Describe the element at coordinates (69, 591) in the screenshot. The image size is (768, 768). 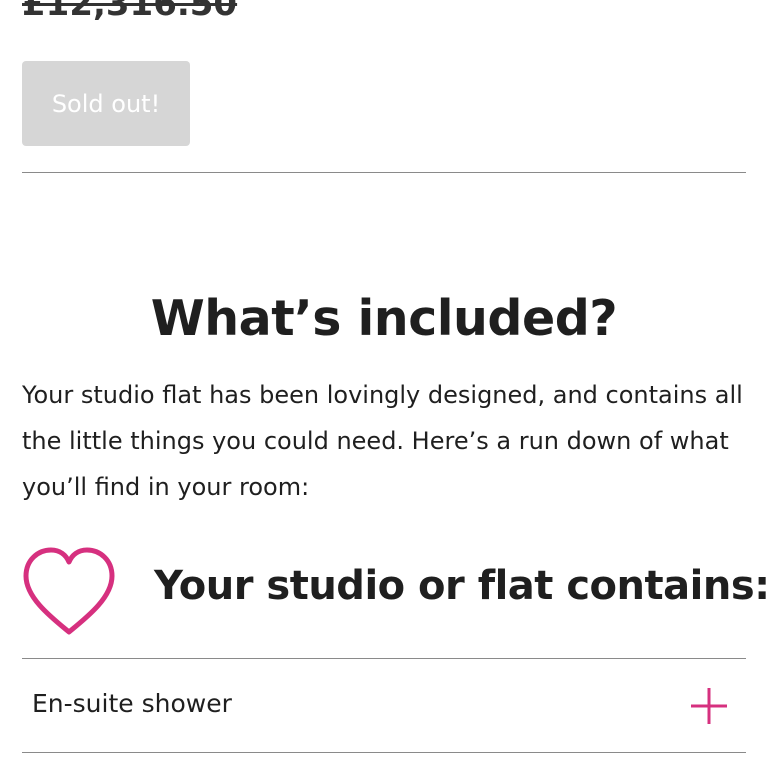
I see `heart-icon` at that location.